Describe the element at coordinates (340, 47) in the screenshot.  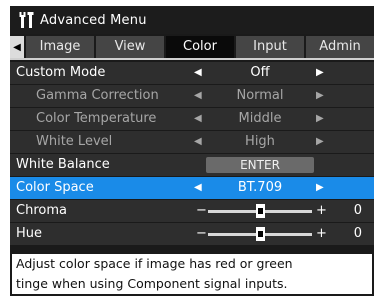
I see `tab-admin: Admin` at that location.